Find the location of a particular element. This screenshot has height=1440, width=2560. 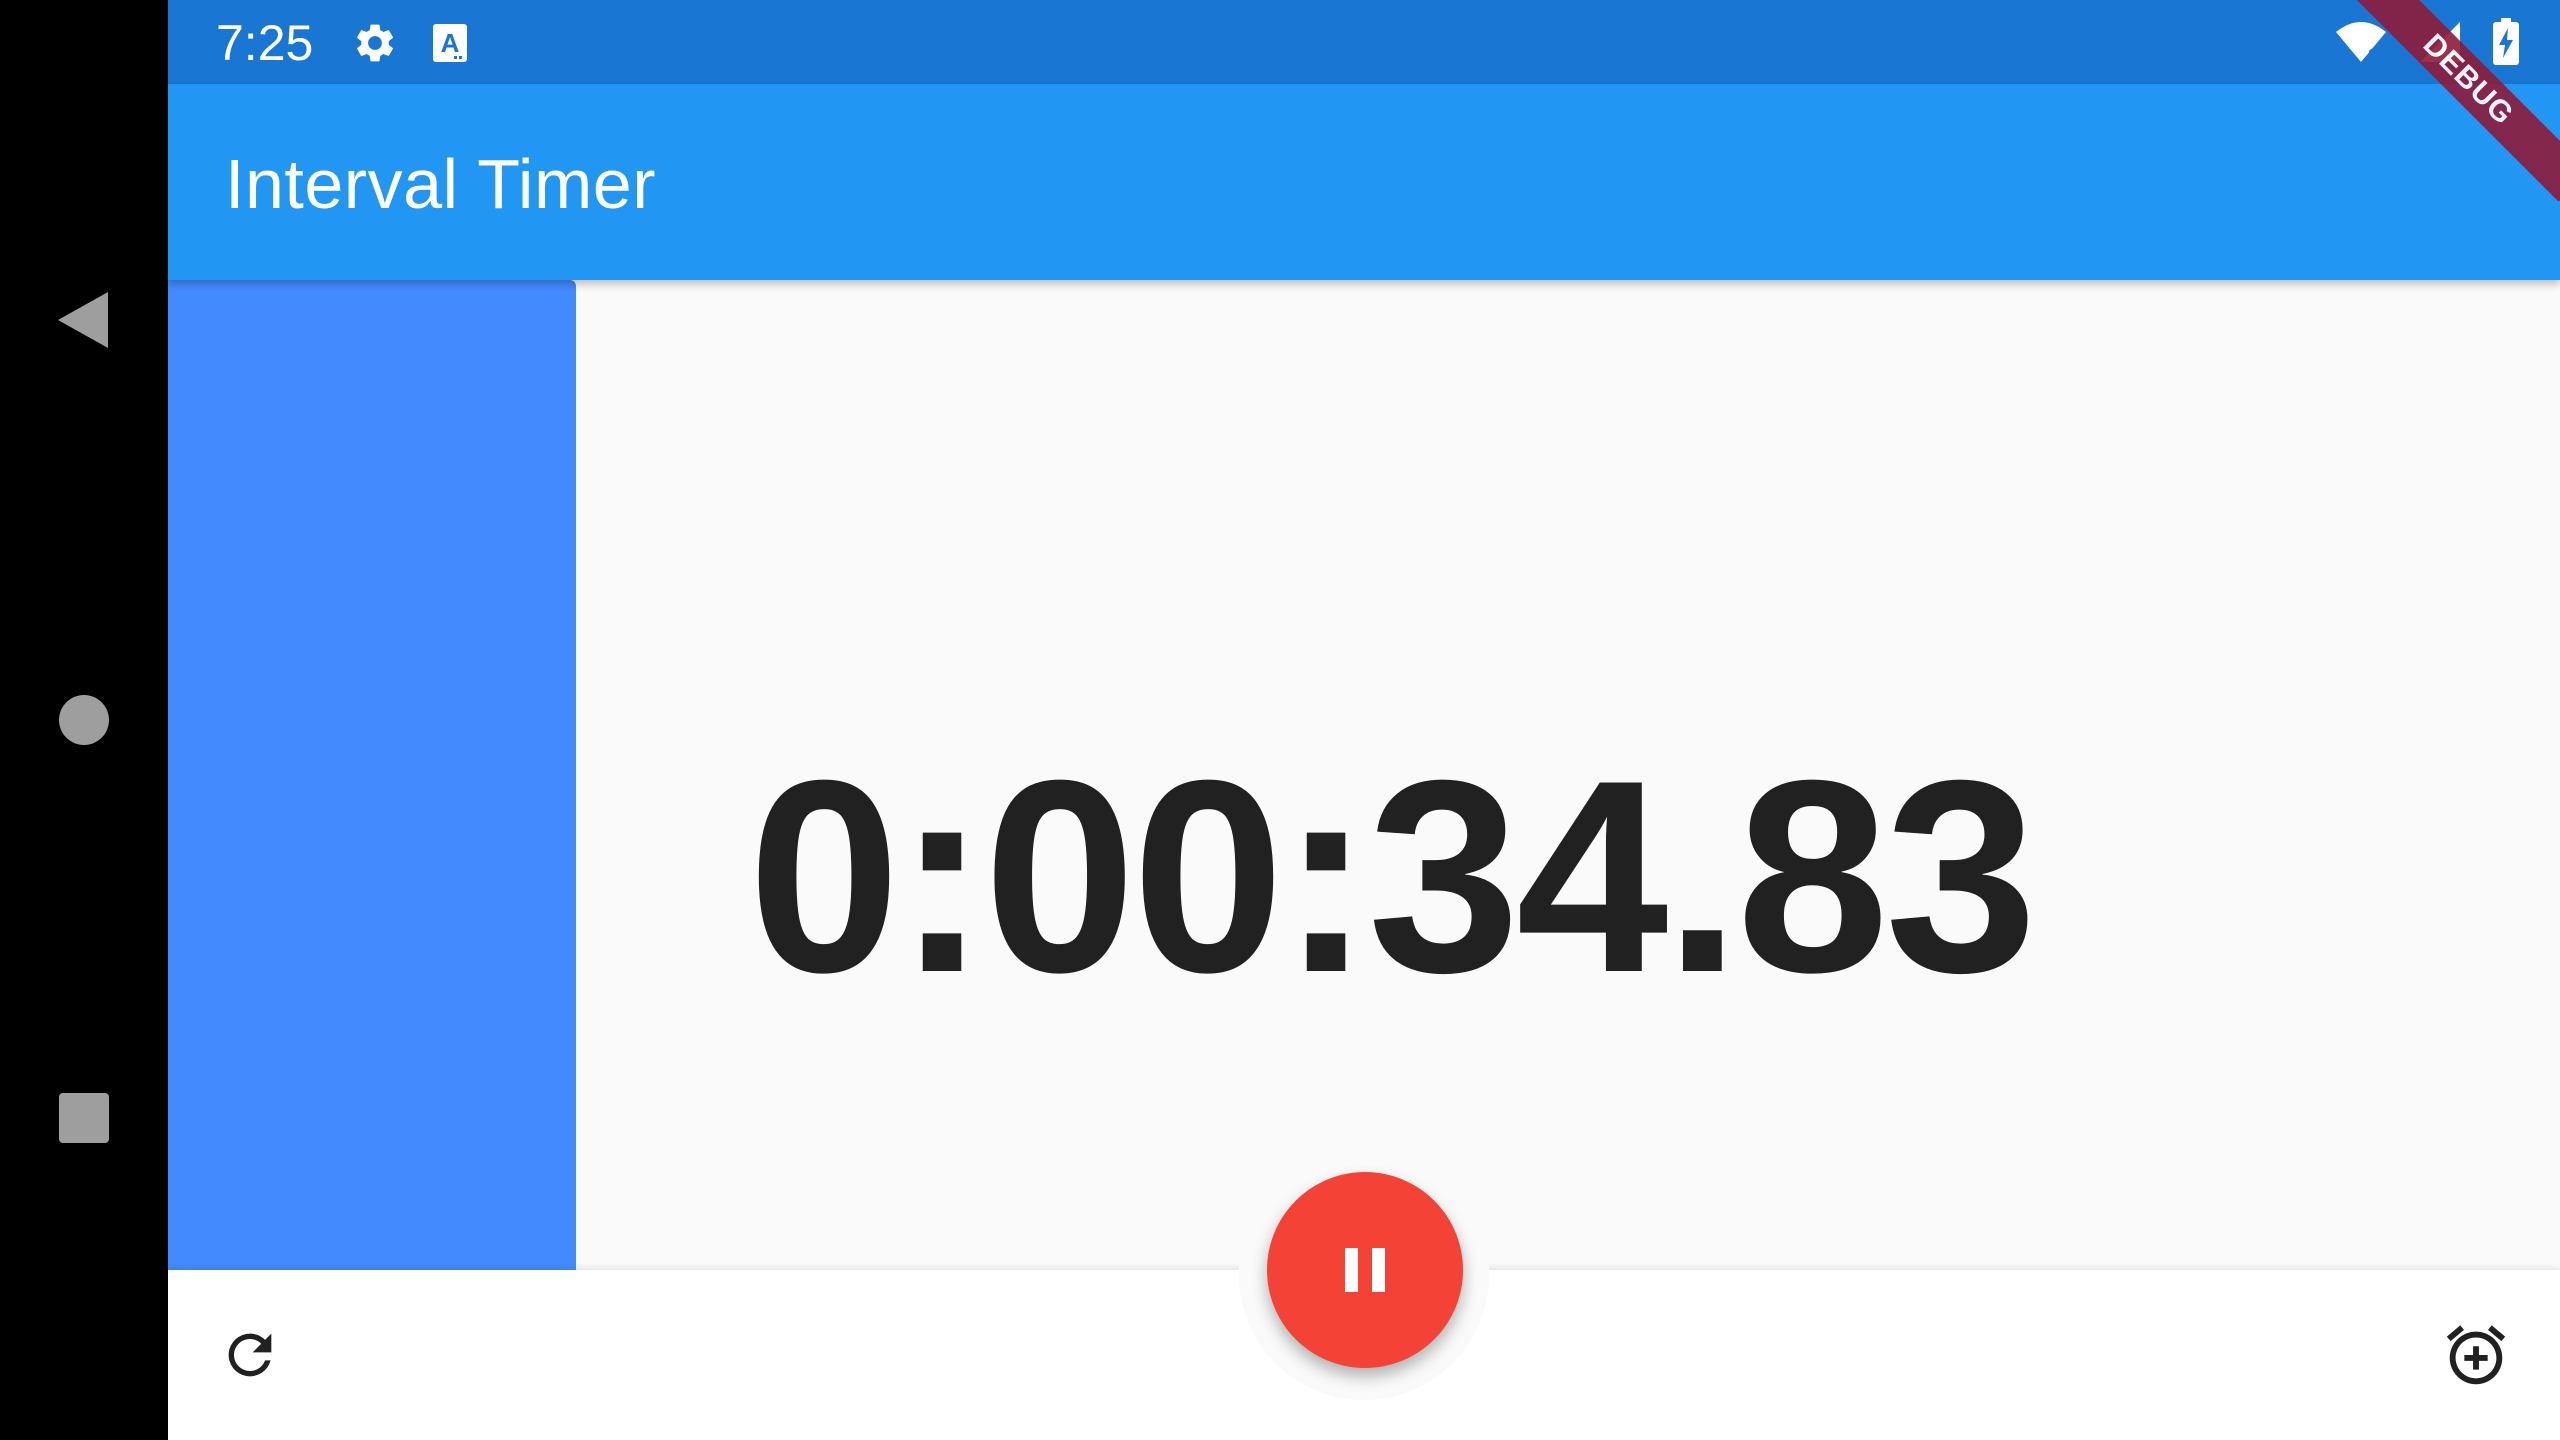

svg-text: A is located at coordinates (450, 43).